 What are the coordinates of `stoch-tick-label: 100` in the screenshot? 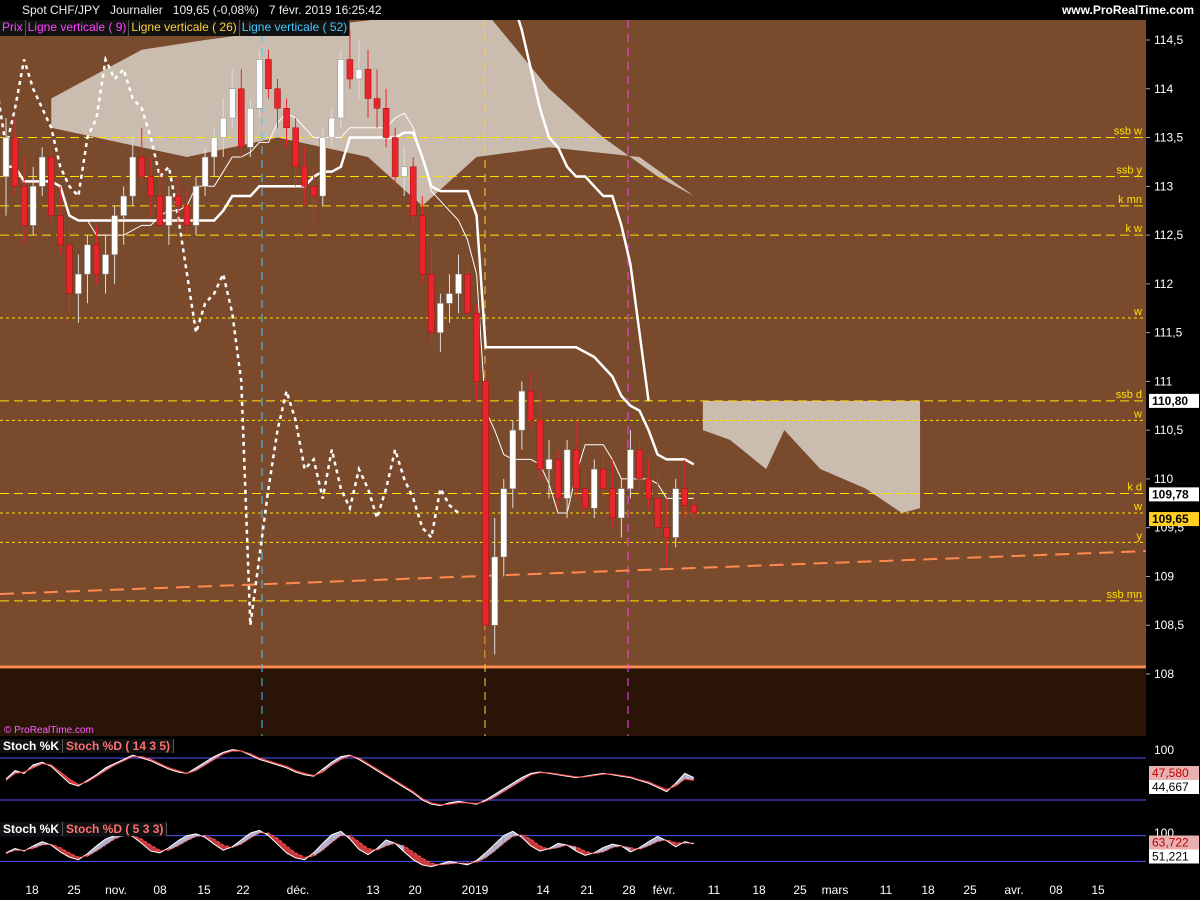 It's located at (1164, 750).